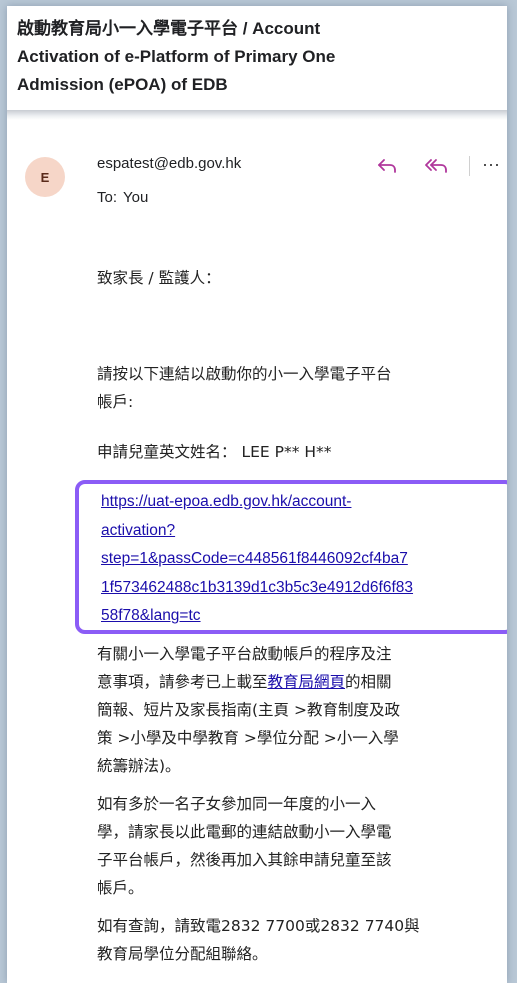 Image resolution: width=517 pixels, height=983 pixels. I want to click on instruction-paragraph: 請按以下連結以啟動你的小一入學電子平台 帳戶:, so click(297, 388).